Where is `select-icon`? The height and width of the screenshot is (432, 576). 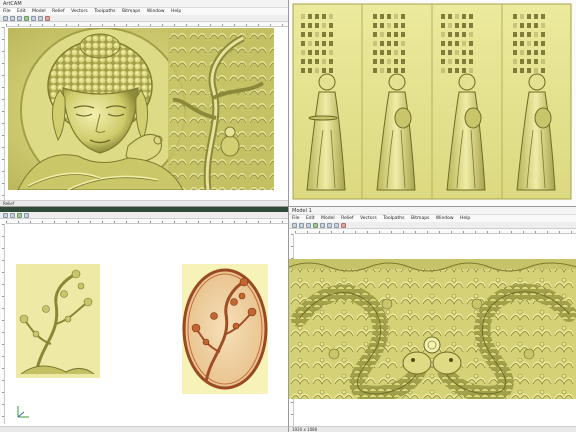 select-icon is located at coordinates (5, 215).